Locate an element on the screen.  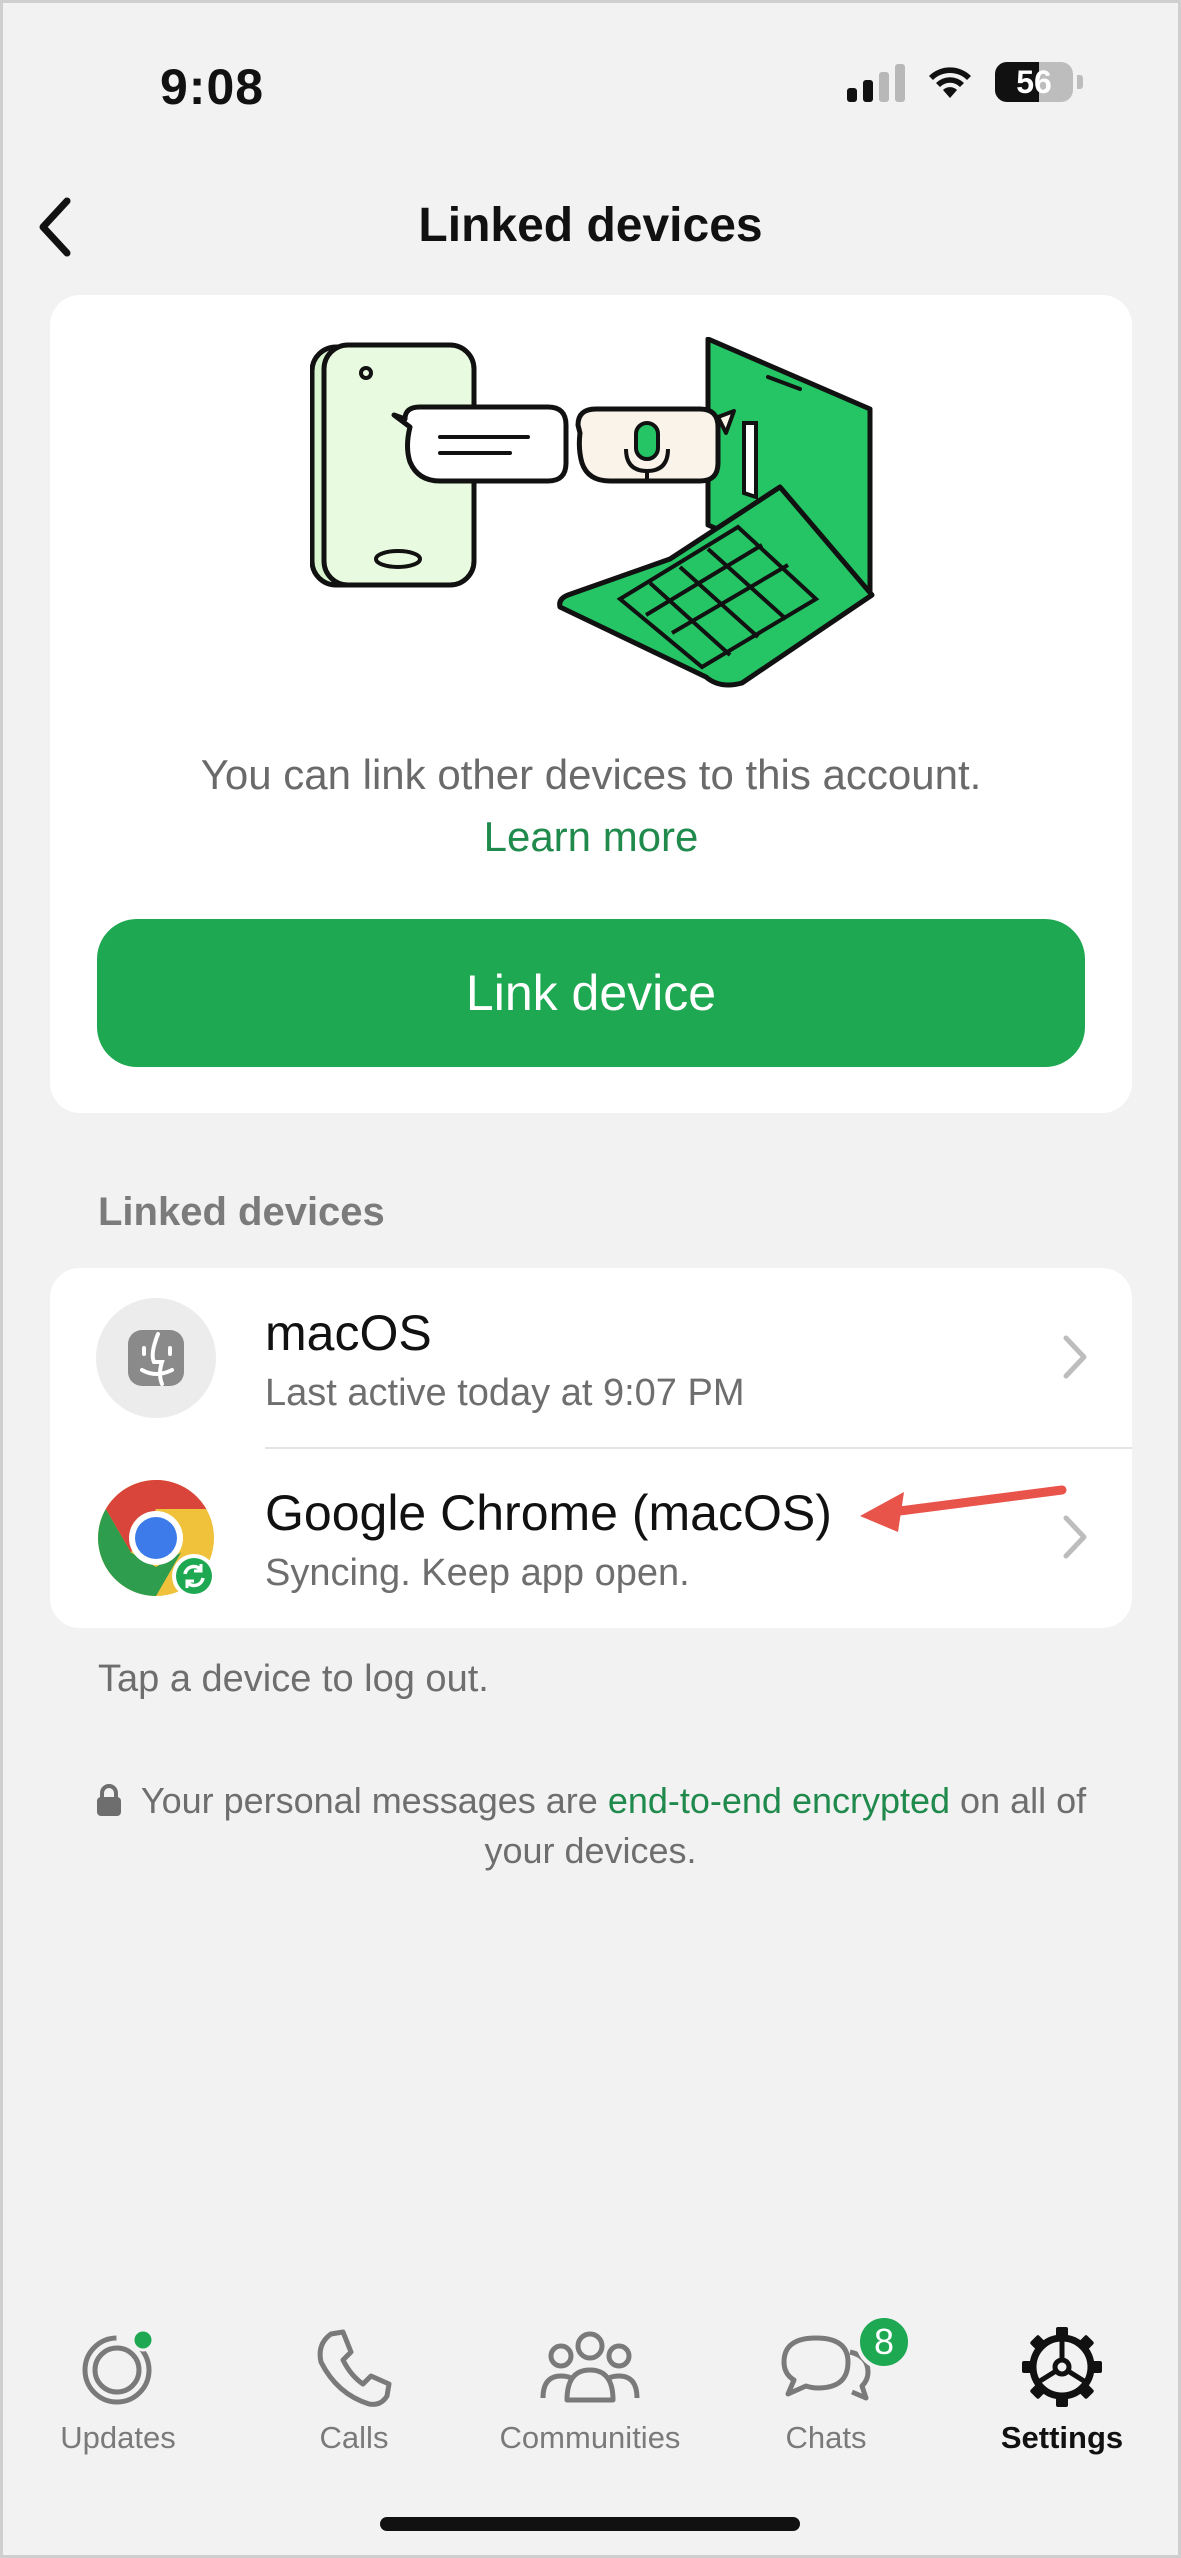
battery-level: 56 is located at coordinates (1034, 81).